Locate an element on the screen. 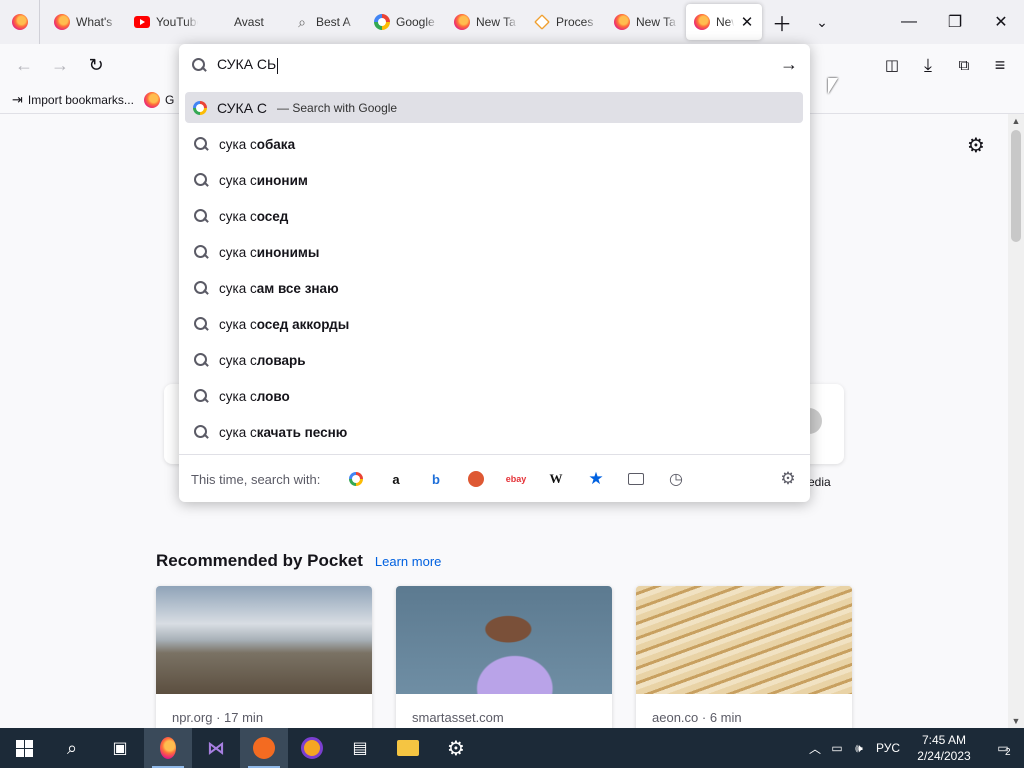  brave-shield is located at coordinates (312, 748).